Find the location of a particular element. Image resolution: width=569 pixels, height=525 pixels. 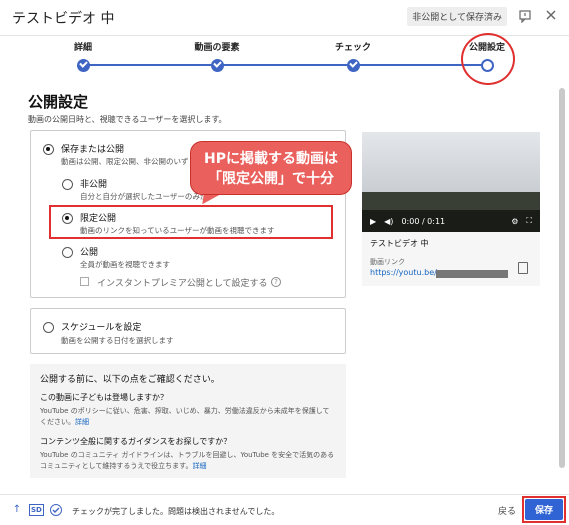

callout-line-1: HPに掲載する動画は is located at coordinates (271, 159).